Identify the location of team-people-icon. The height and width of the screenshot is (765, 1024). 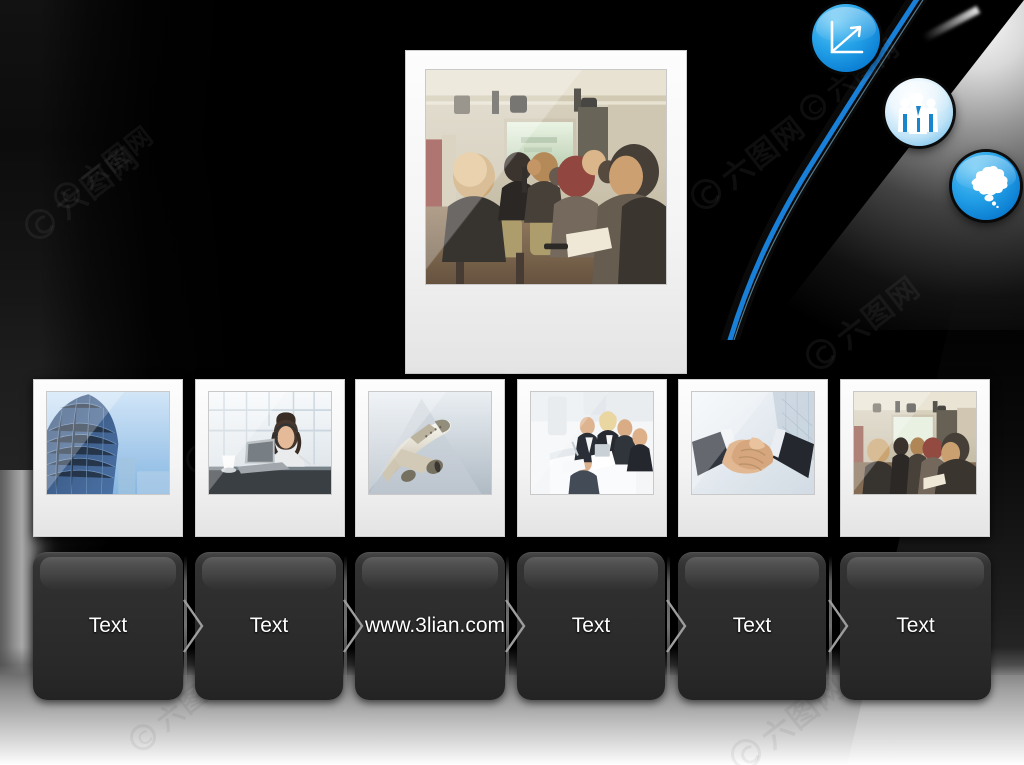
(919, 112).